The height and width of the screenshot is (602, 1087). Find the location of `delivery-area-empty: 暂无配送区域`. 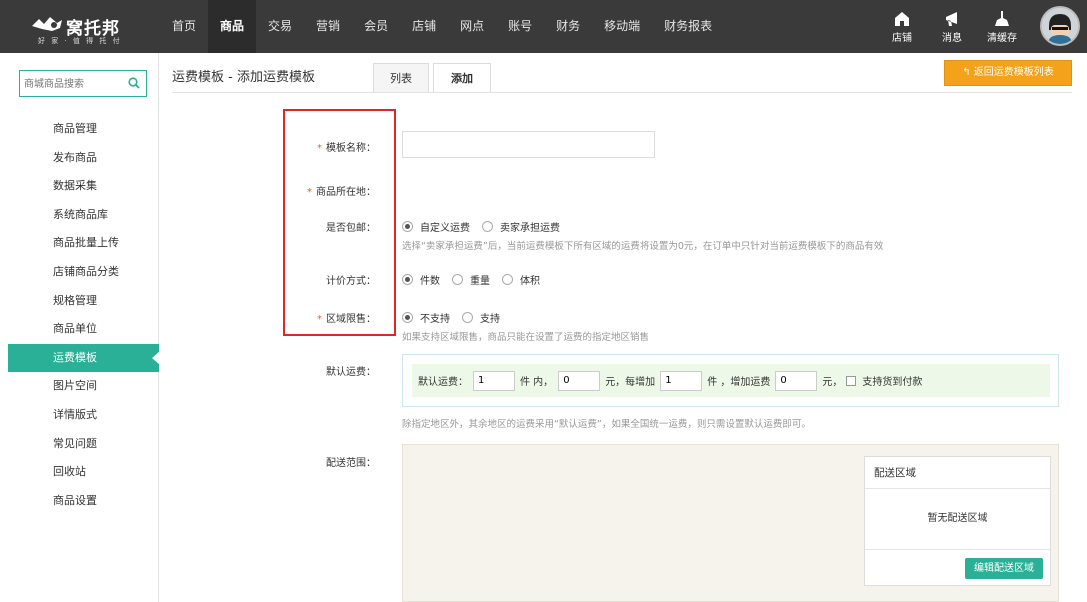

delivery-area-empty: 暂无配送区域 is located at coordinates (957, 518).